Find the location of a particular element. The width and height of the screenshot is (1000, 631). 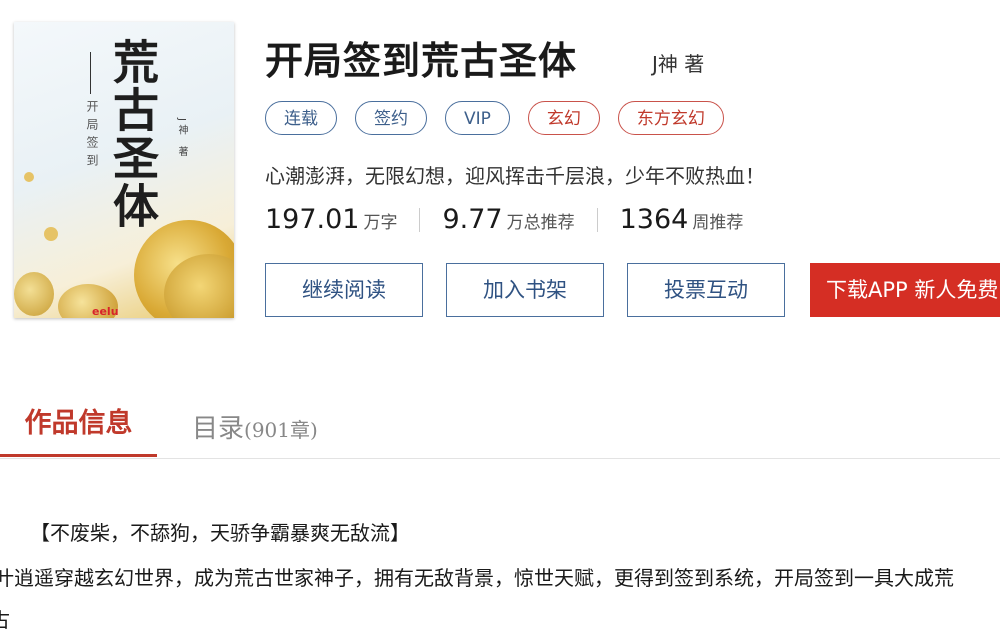

weekly-recommend-unit: 周推荐 is located at coordinates (718, 223).